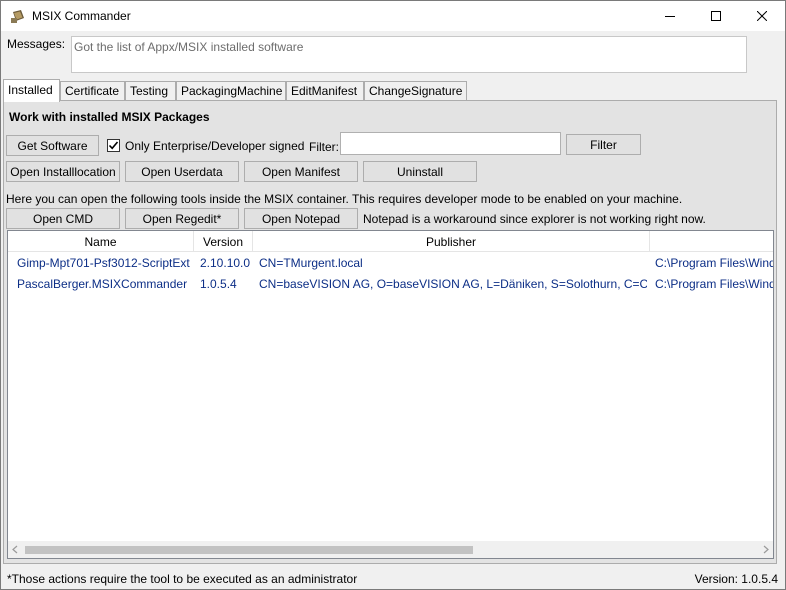 The width and height of the screenshot is (786, 590). I want to click on close-icon, so click(762, 16).